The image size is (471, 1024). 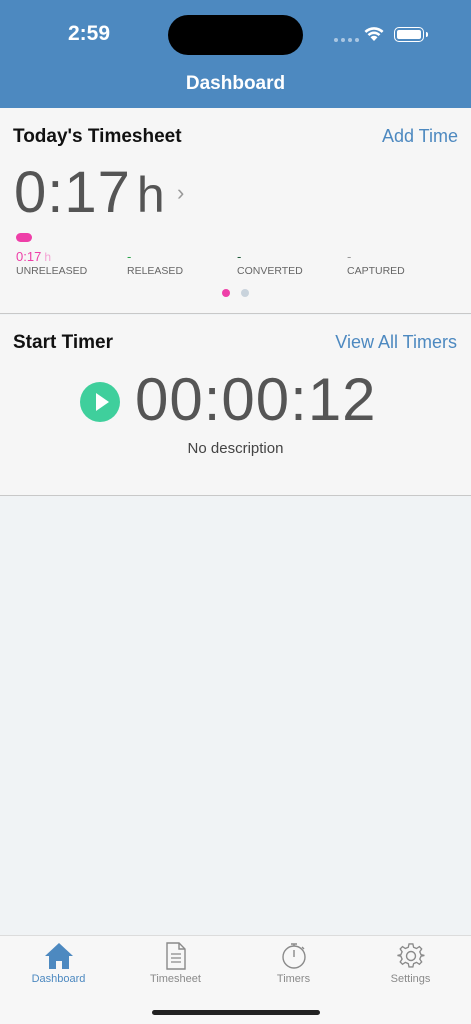 What do you see at coordinates (235, 293) in the screenshot?
I see `page-indicator` at bounding box center [235, 293].